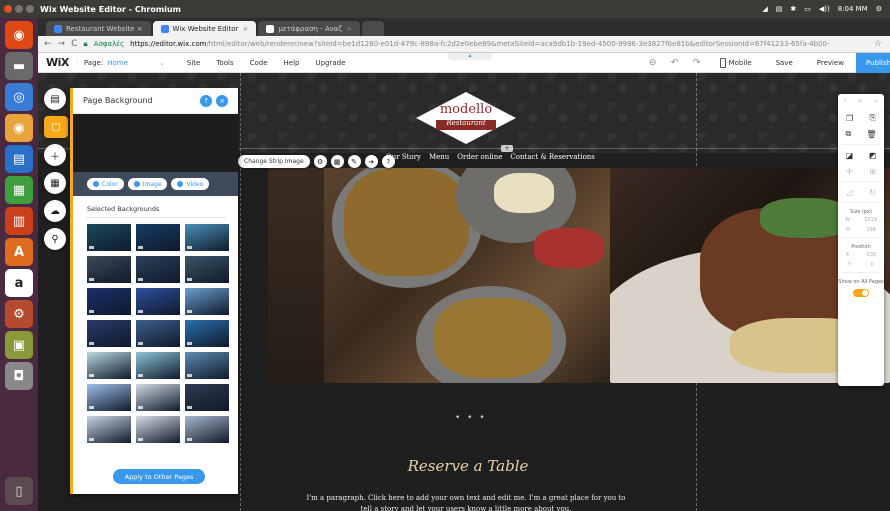 The height and width of the screenshot is (511, 890). Describe the element at coordinates (85, 44) in the screenshot. I see `lock-icon: 🔒︎` at that location.